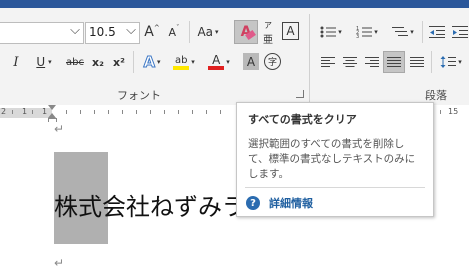  What do you see at coordinates (437, 32) in the screenshot?
I see `decrease-indent-button` at bounding box center [437, 32].